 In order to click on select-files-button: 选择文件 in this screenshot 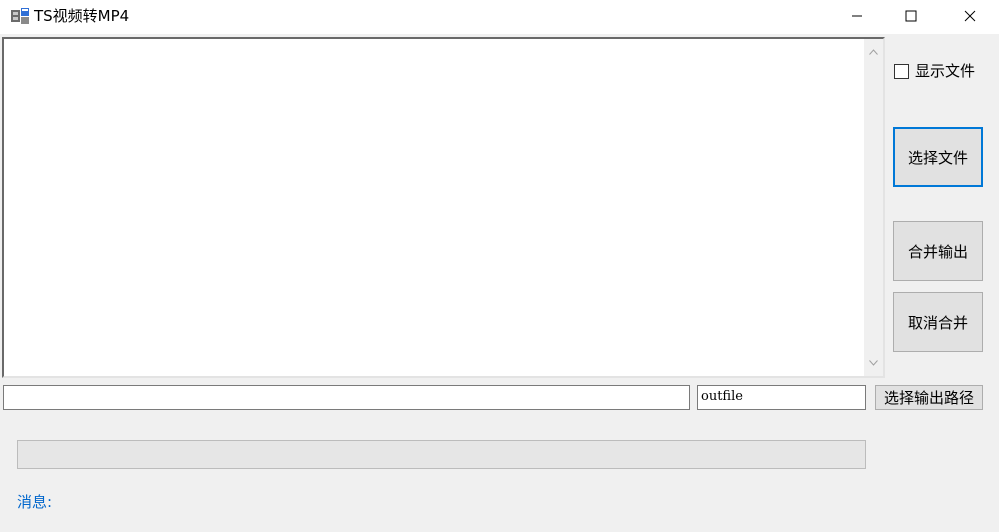, I will do `click(938, 157)`.